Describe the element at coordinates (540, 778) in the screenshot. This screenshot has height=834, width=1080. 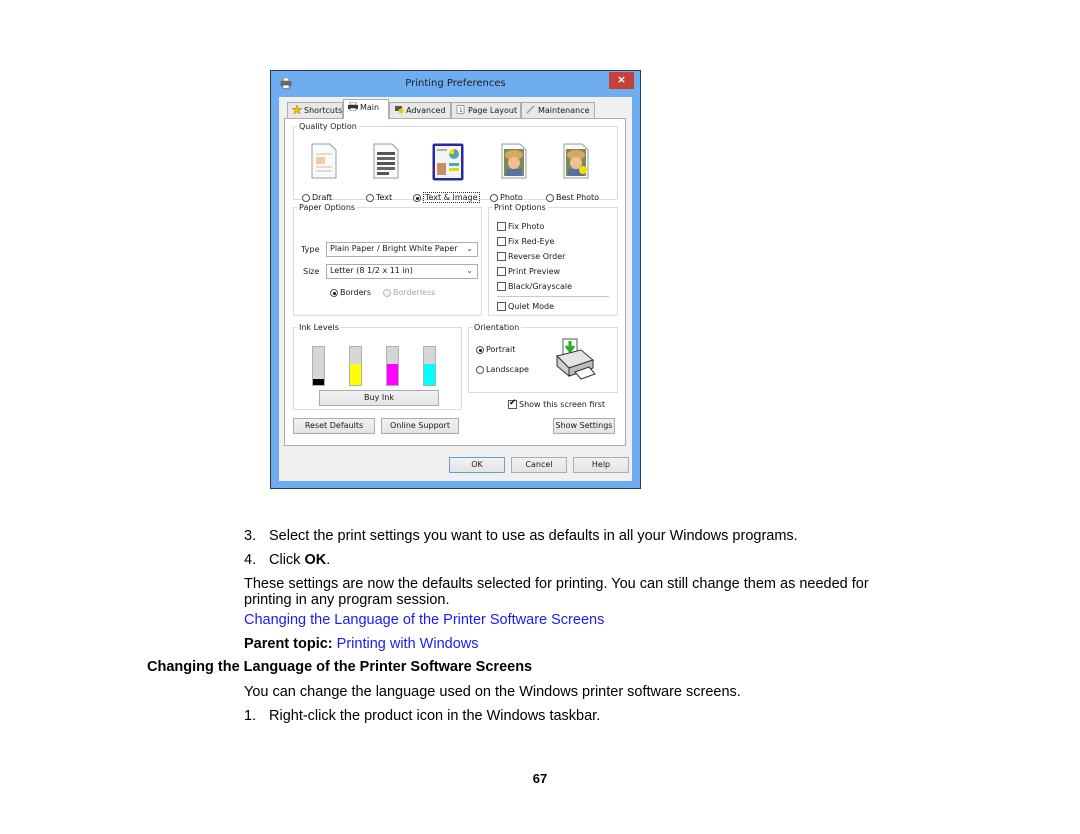
I see `page-number: 67` at that location.